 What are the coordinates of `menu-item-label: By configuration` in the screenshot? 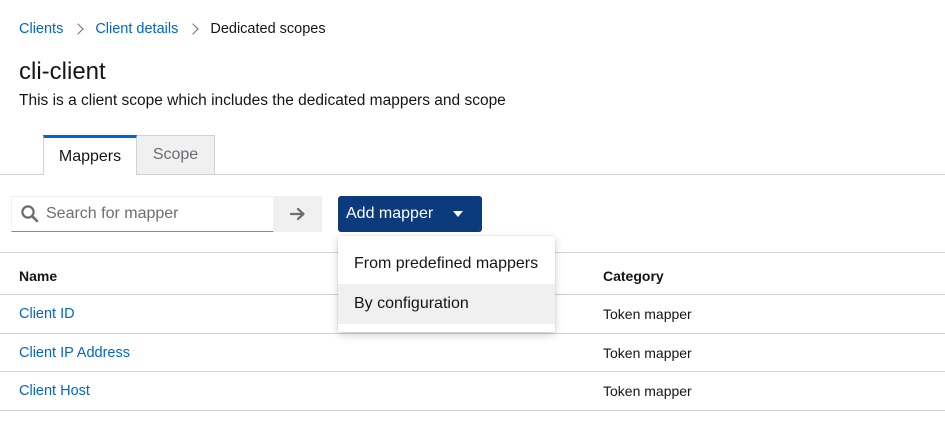 It's located at (411, 303).